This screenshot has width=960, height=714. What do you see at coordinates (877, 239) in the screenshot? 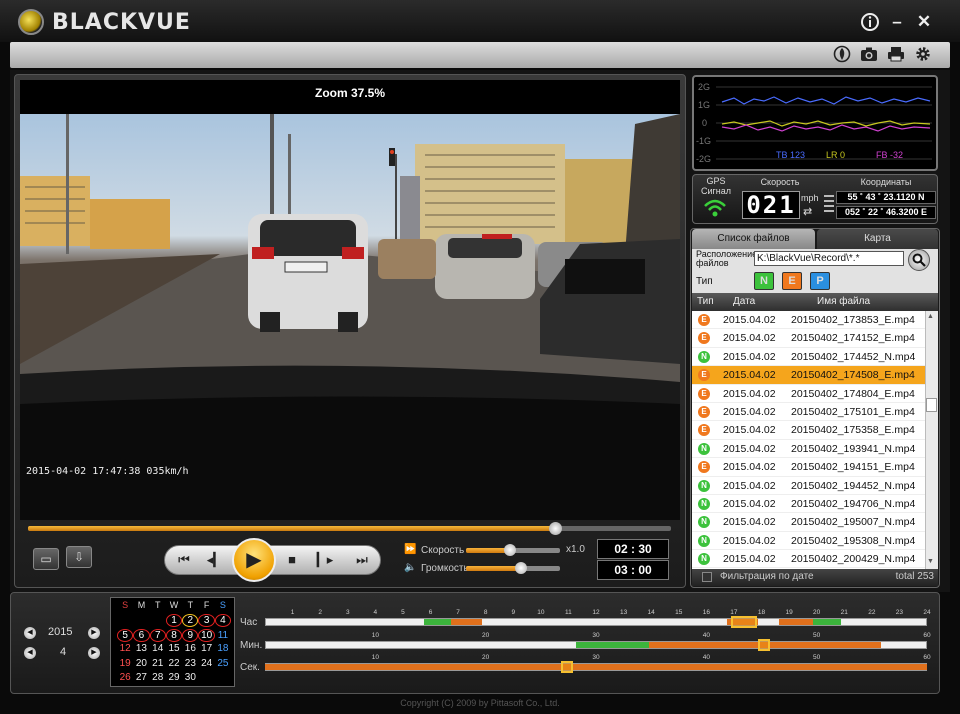
I see `tab-map: Карта` at bounding box center [877, 239].